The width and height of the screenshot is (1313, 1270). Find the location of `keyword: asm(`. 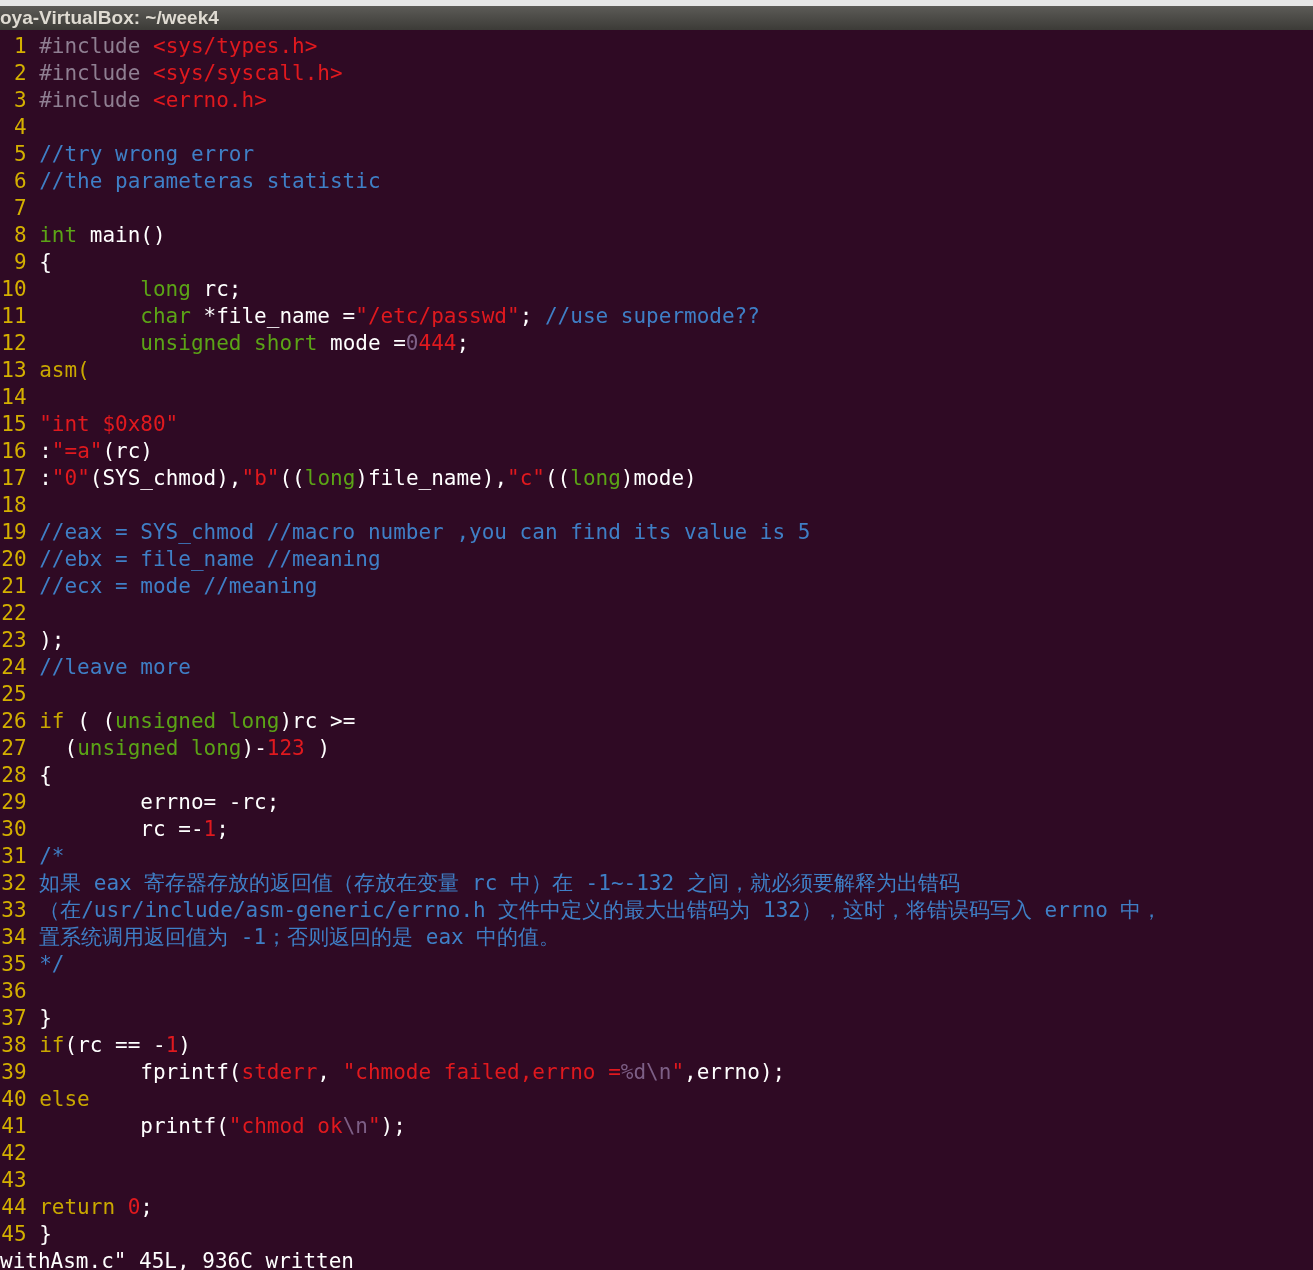

keyword: asm( is located at coordinates (64, 370).